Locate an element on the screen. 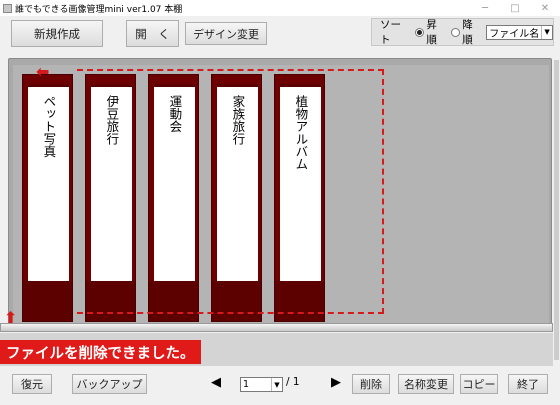  sort-key-select: ファイル名 ▼ is located at coordinates (520, 32).